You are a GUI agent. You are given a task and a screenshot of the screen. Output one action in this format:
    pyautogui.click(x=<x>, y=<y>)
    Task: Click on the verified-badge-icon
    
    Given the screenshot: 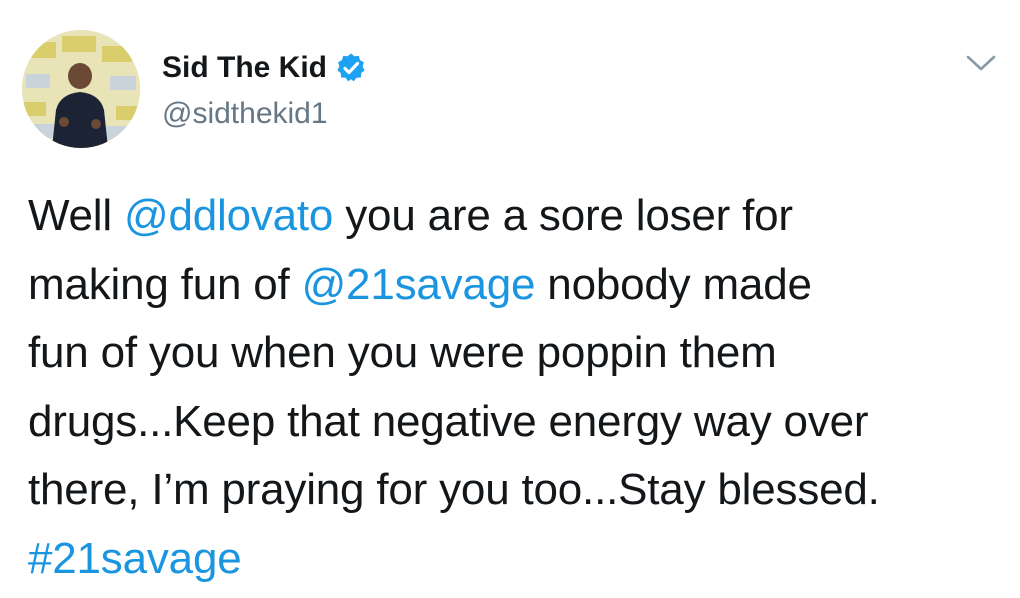 What is the action you would take?
    pyautogui.click(x=351, y=67)
    